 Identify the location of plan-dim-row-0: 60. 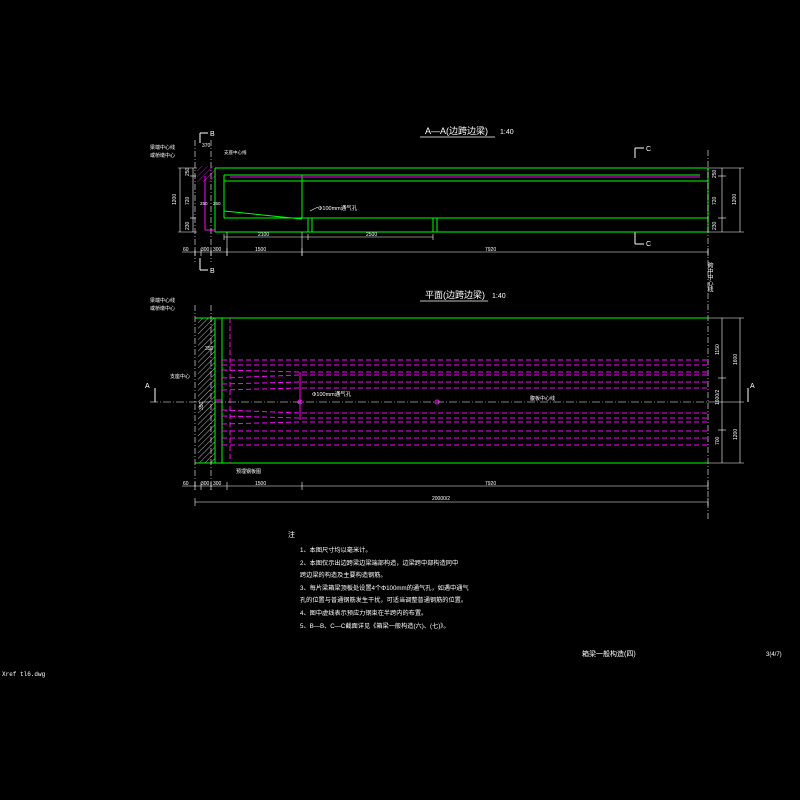
(186, 484).